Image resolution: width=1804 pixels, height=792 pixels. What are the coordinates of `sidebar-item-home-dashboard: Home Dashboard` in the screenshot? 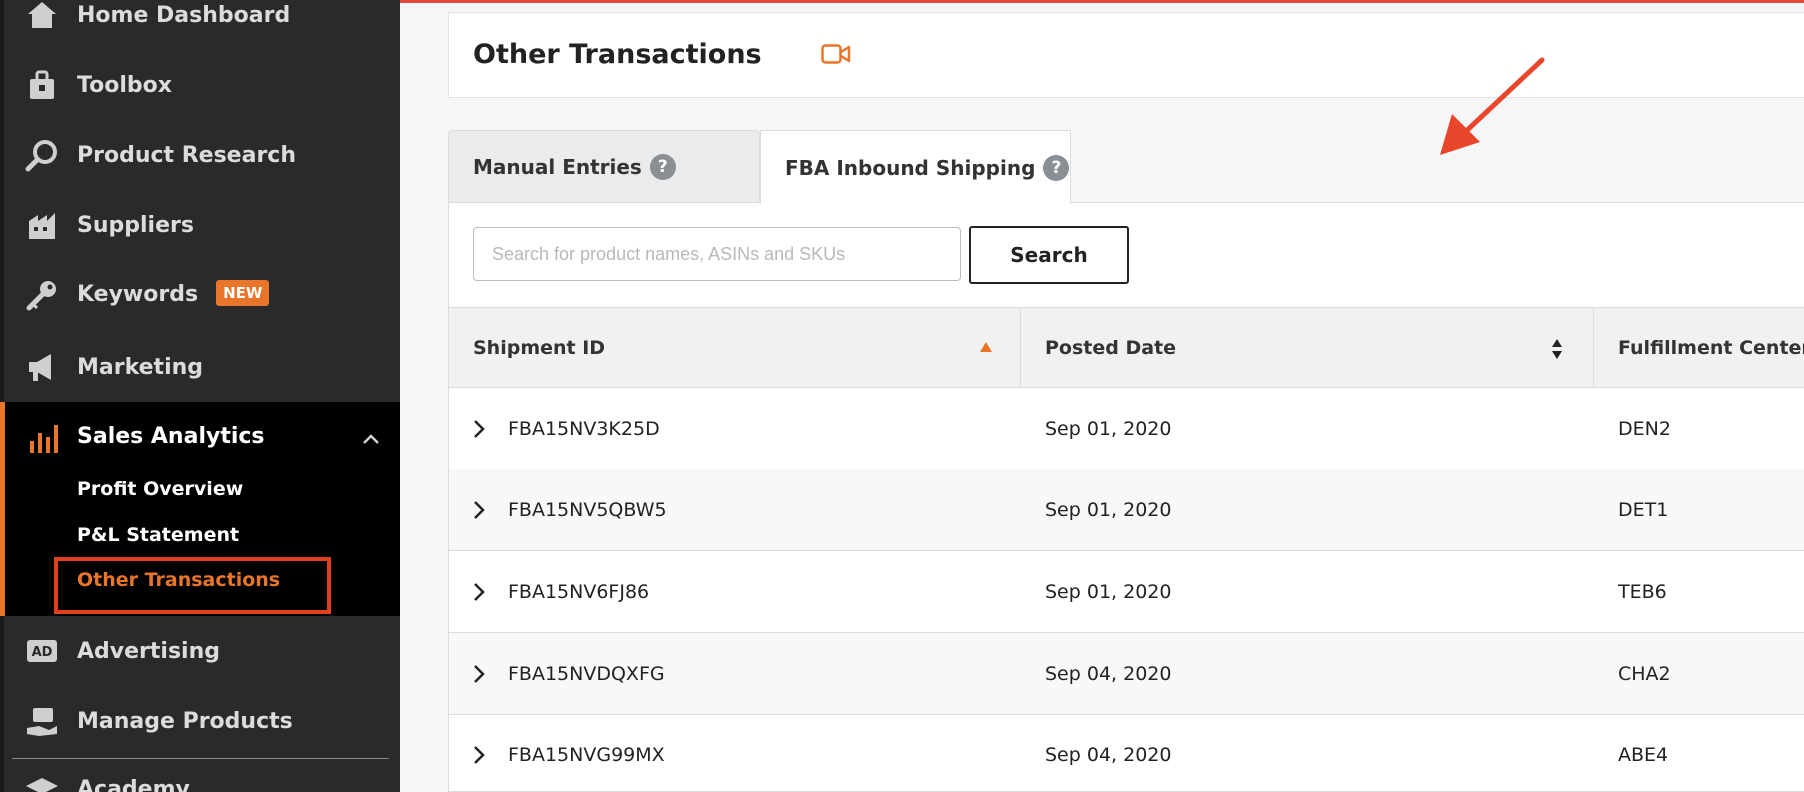 It's located at (200, 25).